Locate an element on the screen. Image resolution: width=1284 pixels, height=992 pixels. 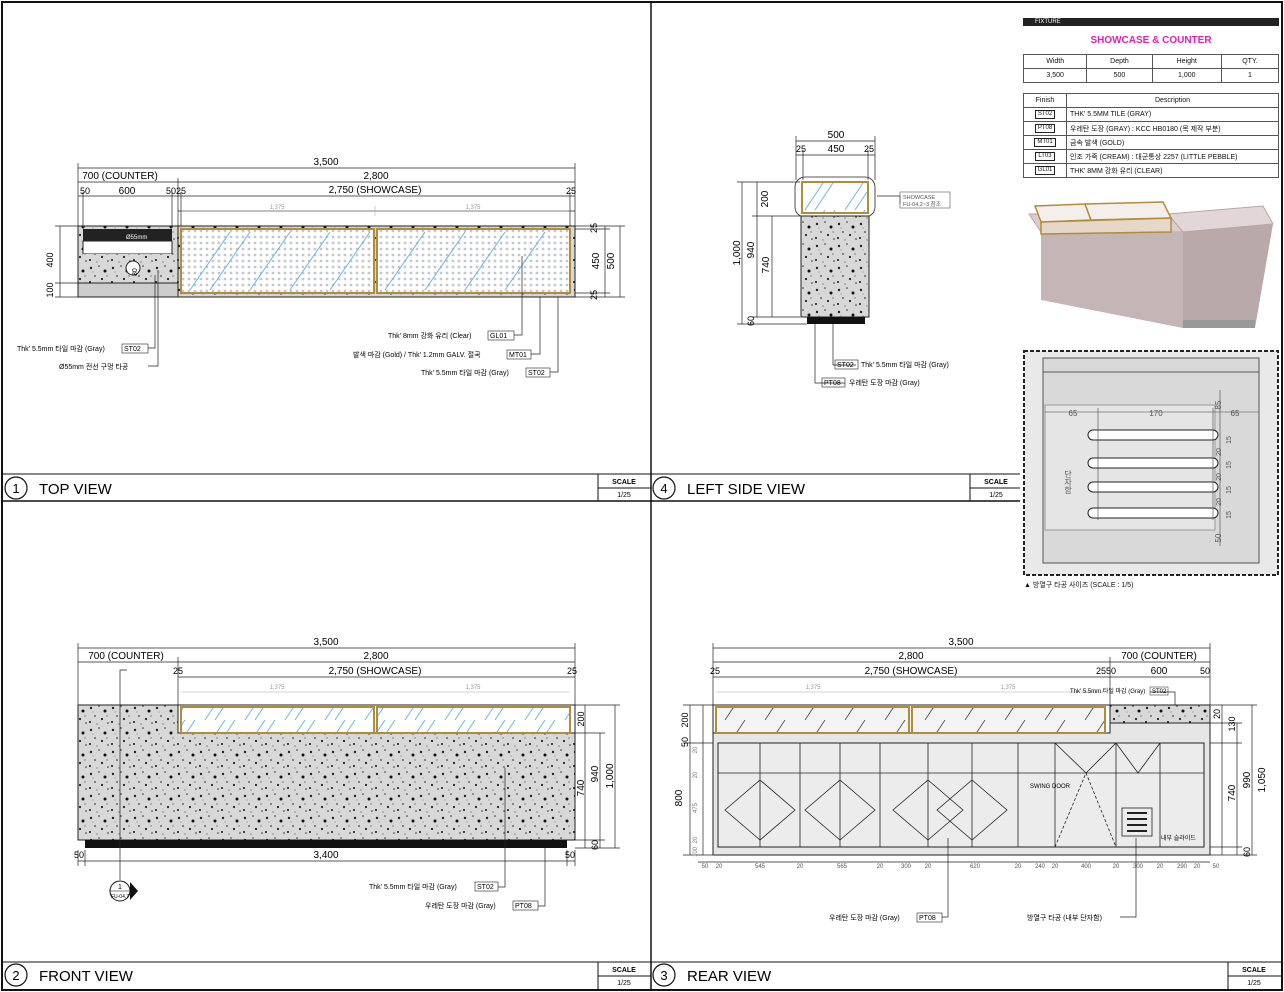
top-dim-600: 600 is located at coordinates (127, 191).